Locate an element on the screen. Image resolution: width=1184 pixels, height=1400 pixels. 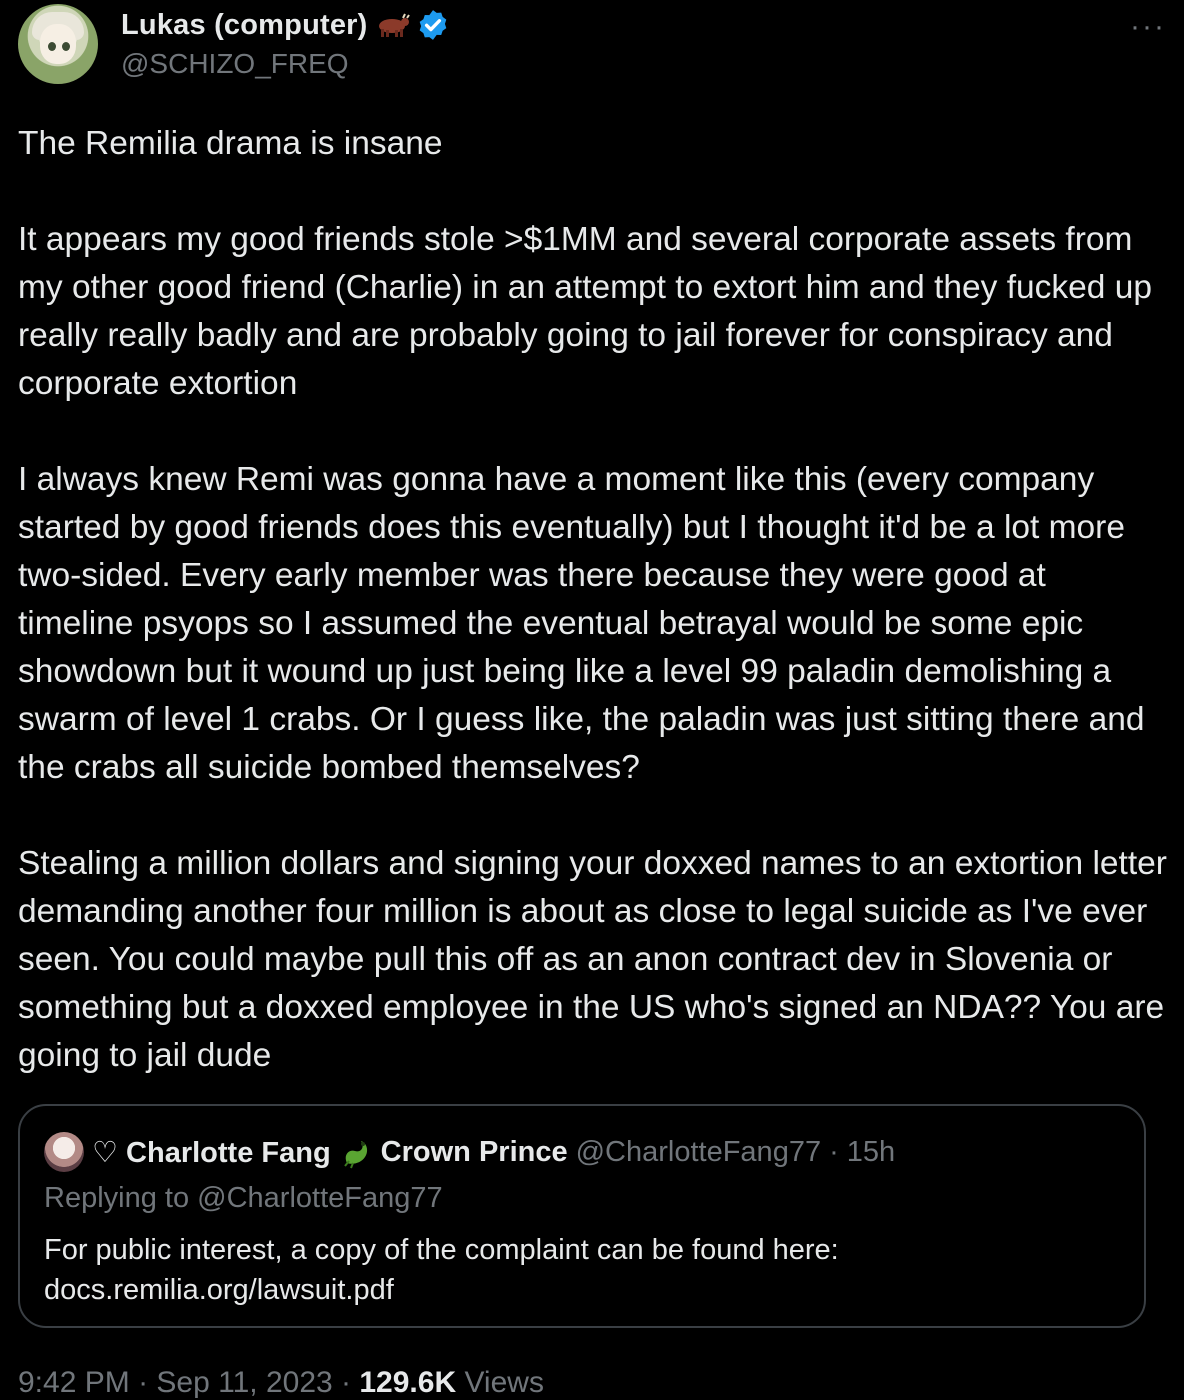
avatar-eye-left is located at coordinates (52, 46).